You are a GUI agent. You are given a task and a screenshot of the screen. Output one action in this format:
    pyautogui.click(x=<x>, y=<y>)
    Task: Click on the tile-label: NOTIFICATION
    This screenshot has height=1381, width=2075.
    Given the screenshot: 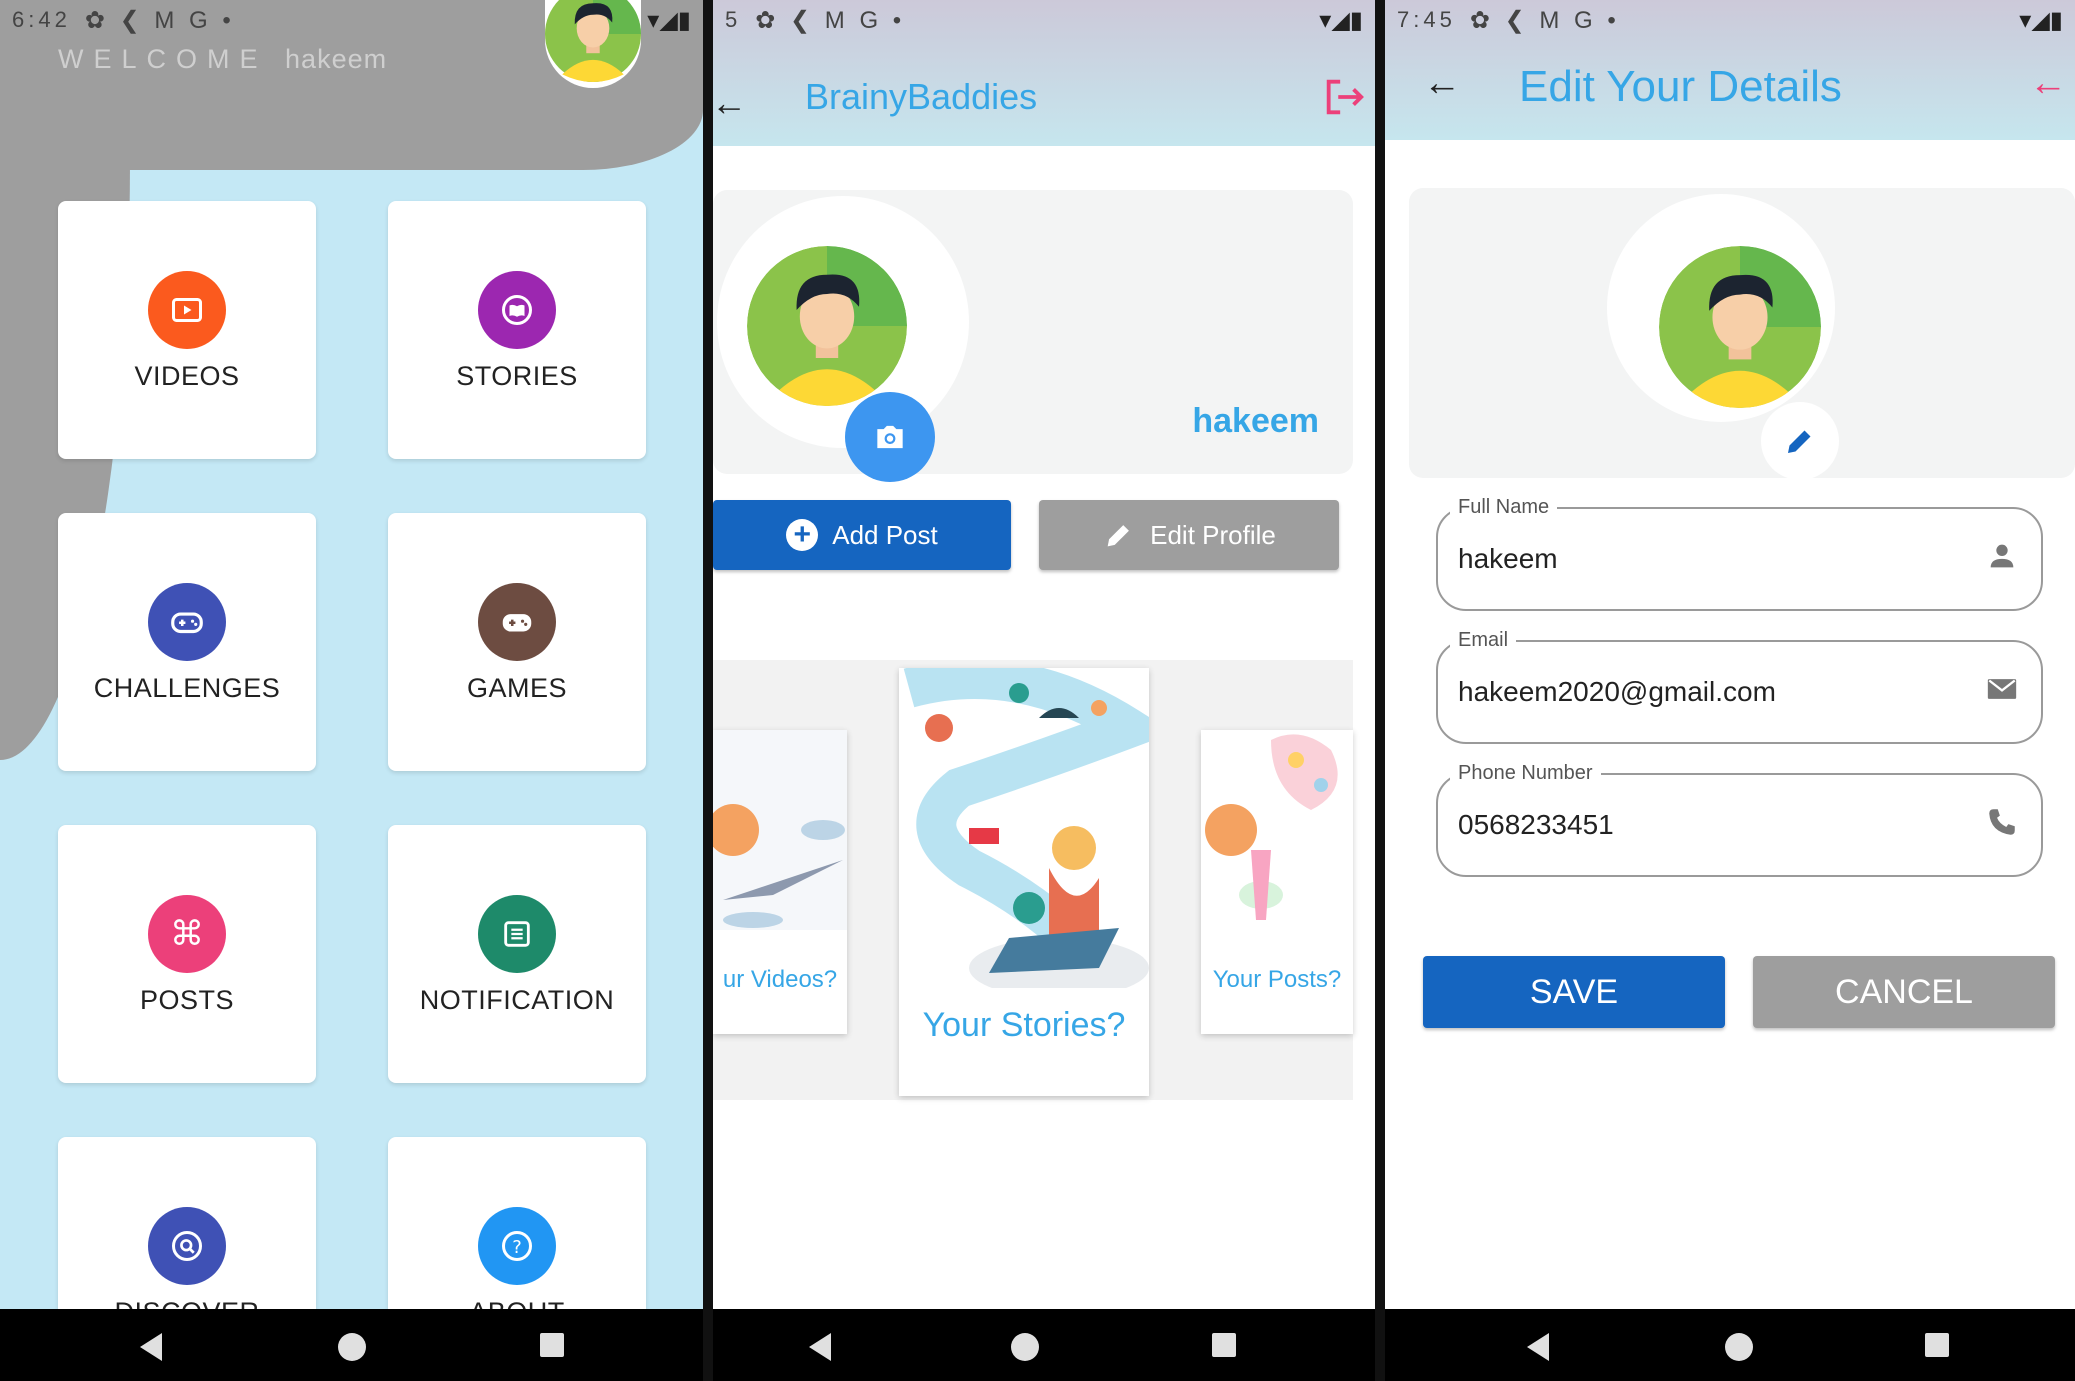 What is the action you would take?
    pyautogui.click(x=517, y=1000)
    